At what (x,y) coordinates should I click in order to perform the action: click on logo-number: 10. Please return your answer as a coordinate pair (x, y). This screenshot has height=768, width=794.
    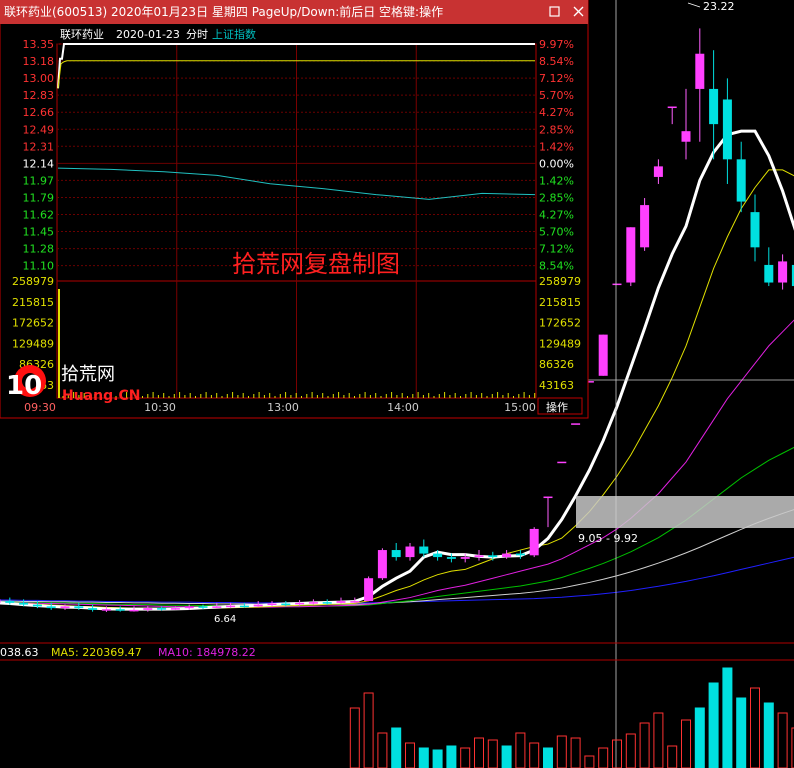
    Looking at the image, I should click on (24, 386).